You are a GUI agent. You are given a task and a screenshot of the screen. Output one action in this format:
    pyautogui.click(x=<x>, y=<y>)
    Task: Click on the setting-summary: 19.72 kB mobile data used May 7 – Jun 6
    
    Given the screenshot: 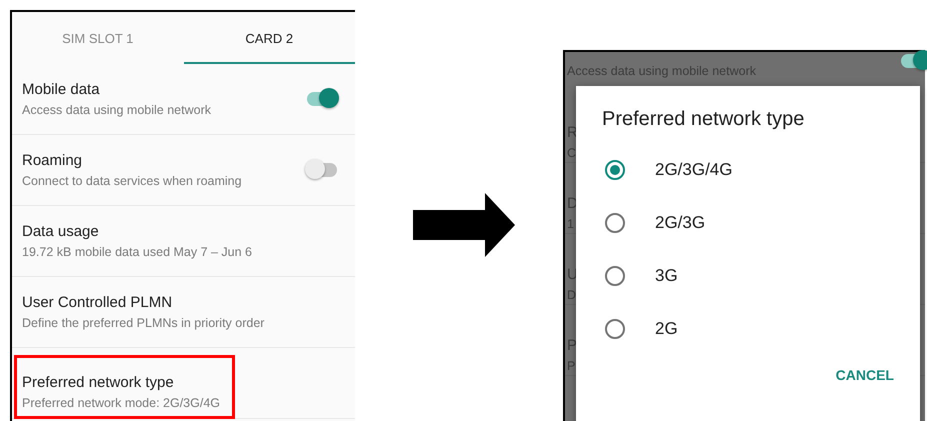 What is the action you would take?
    pyautogui.click(x=137, y=252)
    